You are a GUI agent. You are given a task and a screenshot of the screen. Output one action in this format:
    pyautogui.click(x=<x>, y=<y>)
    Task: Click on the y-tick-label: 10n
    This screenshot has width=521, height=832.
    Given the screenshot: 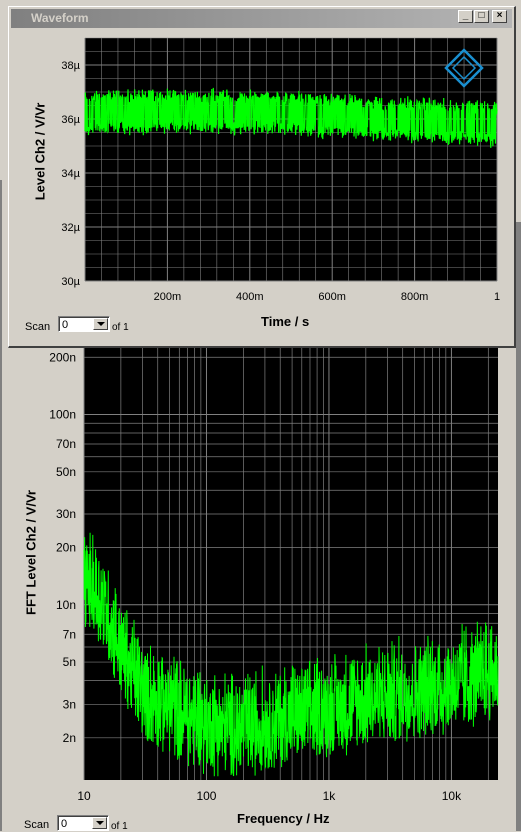 What is the action you would take?
    pyautogui.click(x=66, y=605)
    